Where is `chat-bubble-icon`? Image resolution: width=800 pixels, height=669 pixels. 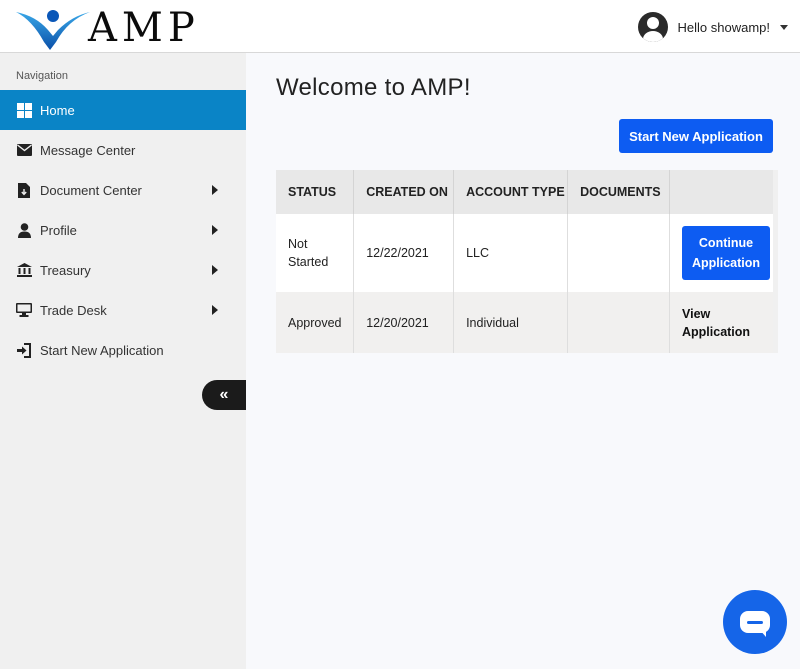
chat-bubble-icon is located at coordinates (755, 624).